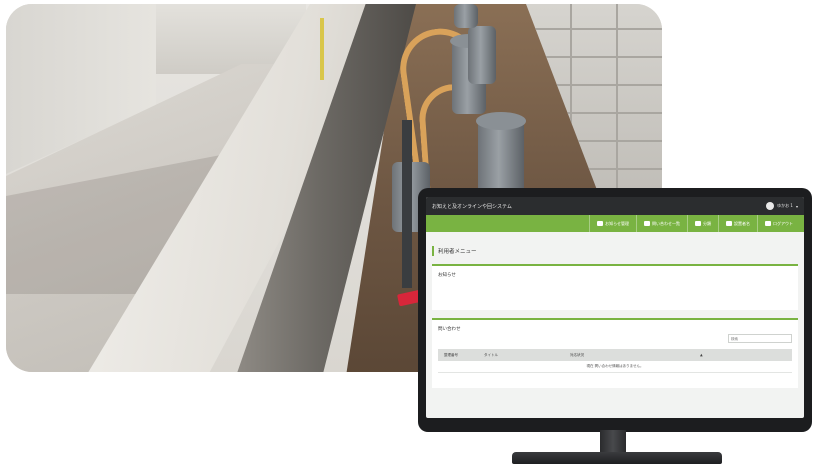  What do you see at coordinates (617, 458) in the screenshot?
I see `monitor-stand` at bounding box center [617, 458].